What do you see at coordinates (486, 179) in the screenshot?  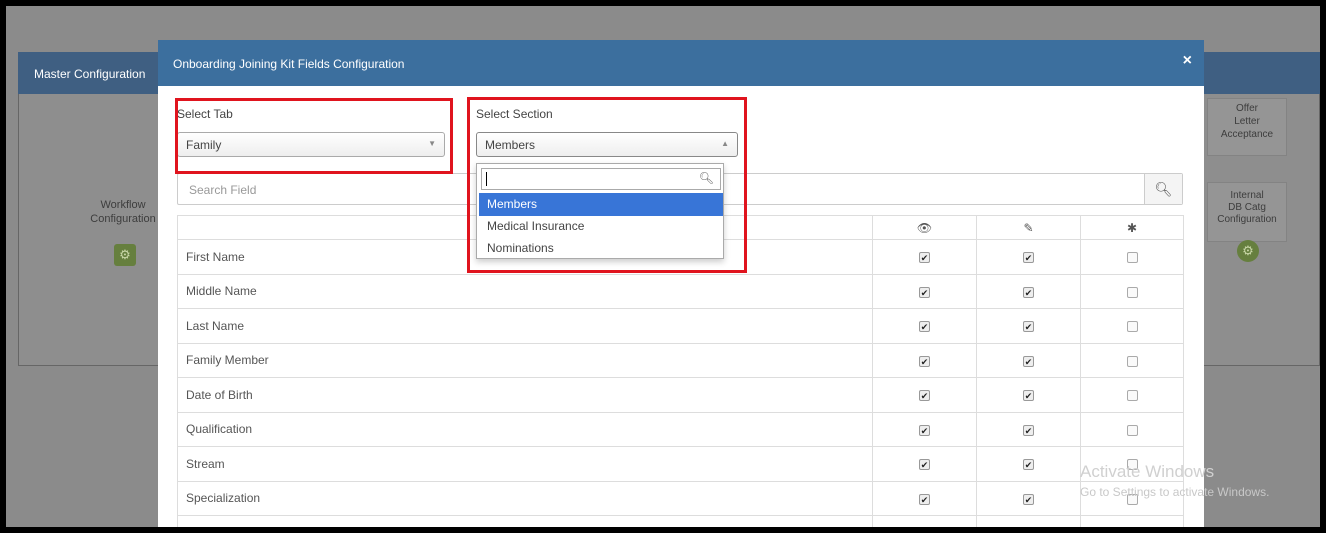 I see `text-cursor` at bounding box center [486, 179].